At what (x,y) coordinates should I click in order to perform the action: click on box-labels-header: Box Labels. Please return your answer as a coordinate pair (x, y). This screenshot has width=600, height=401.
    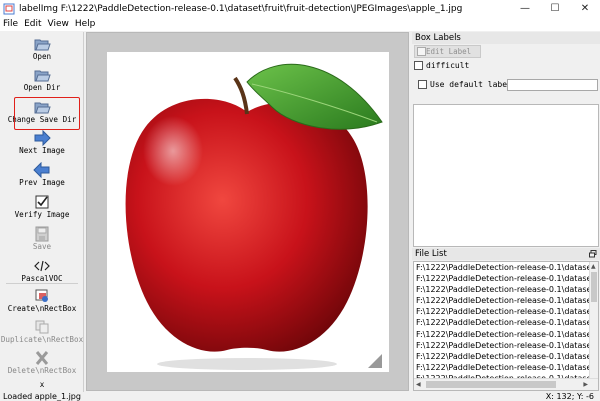
    Looking at the image, I should click on (506, 38).